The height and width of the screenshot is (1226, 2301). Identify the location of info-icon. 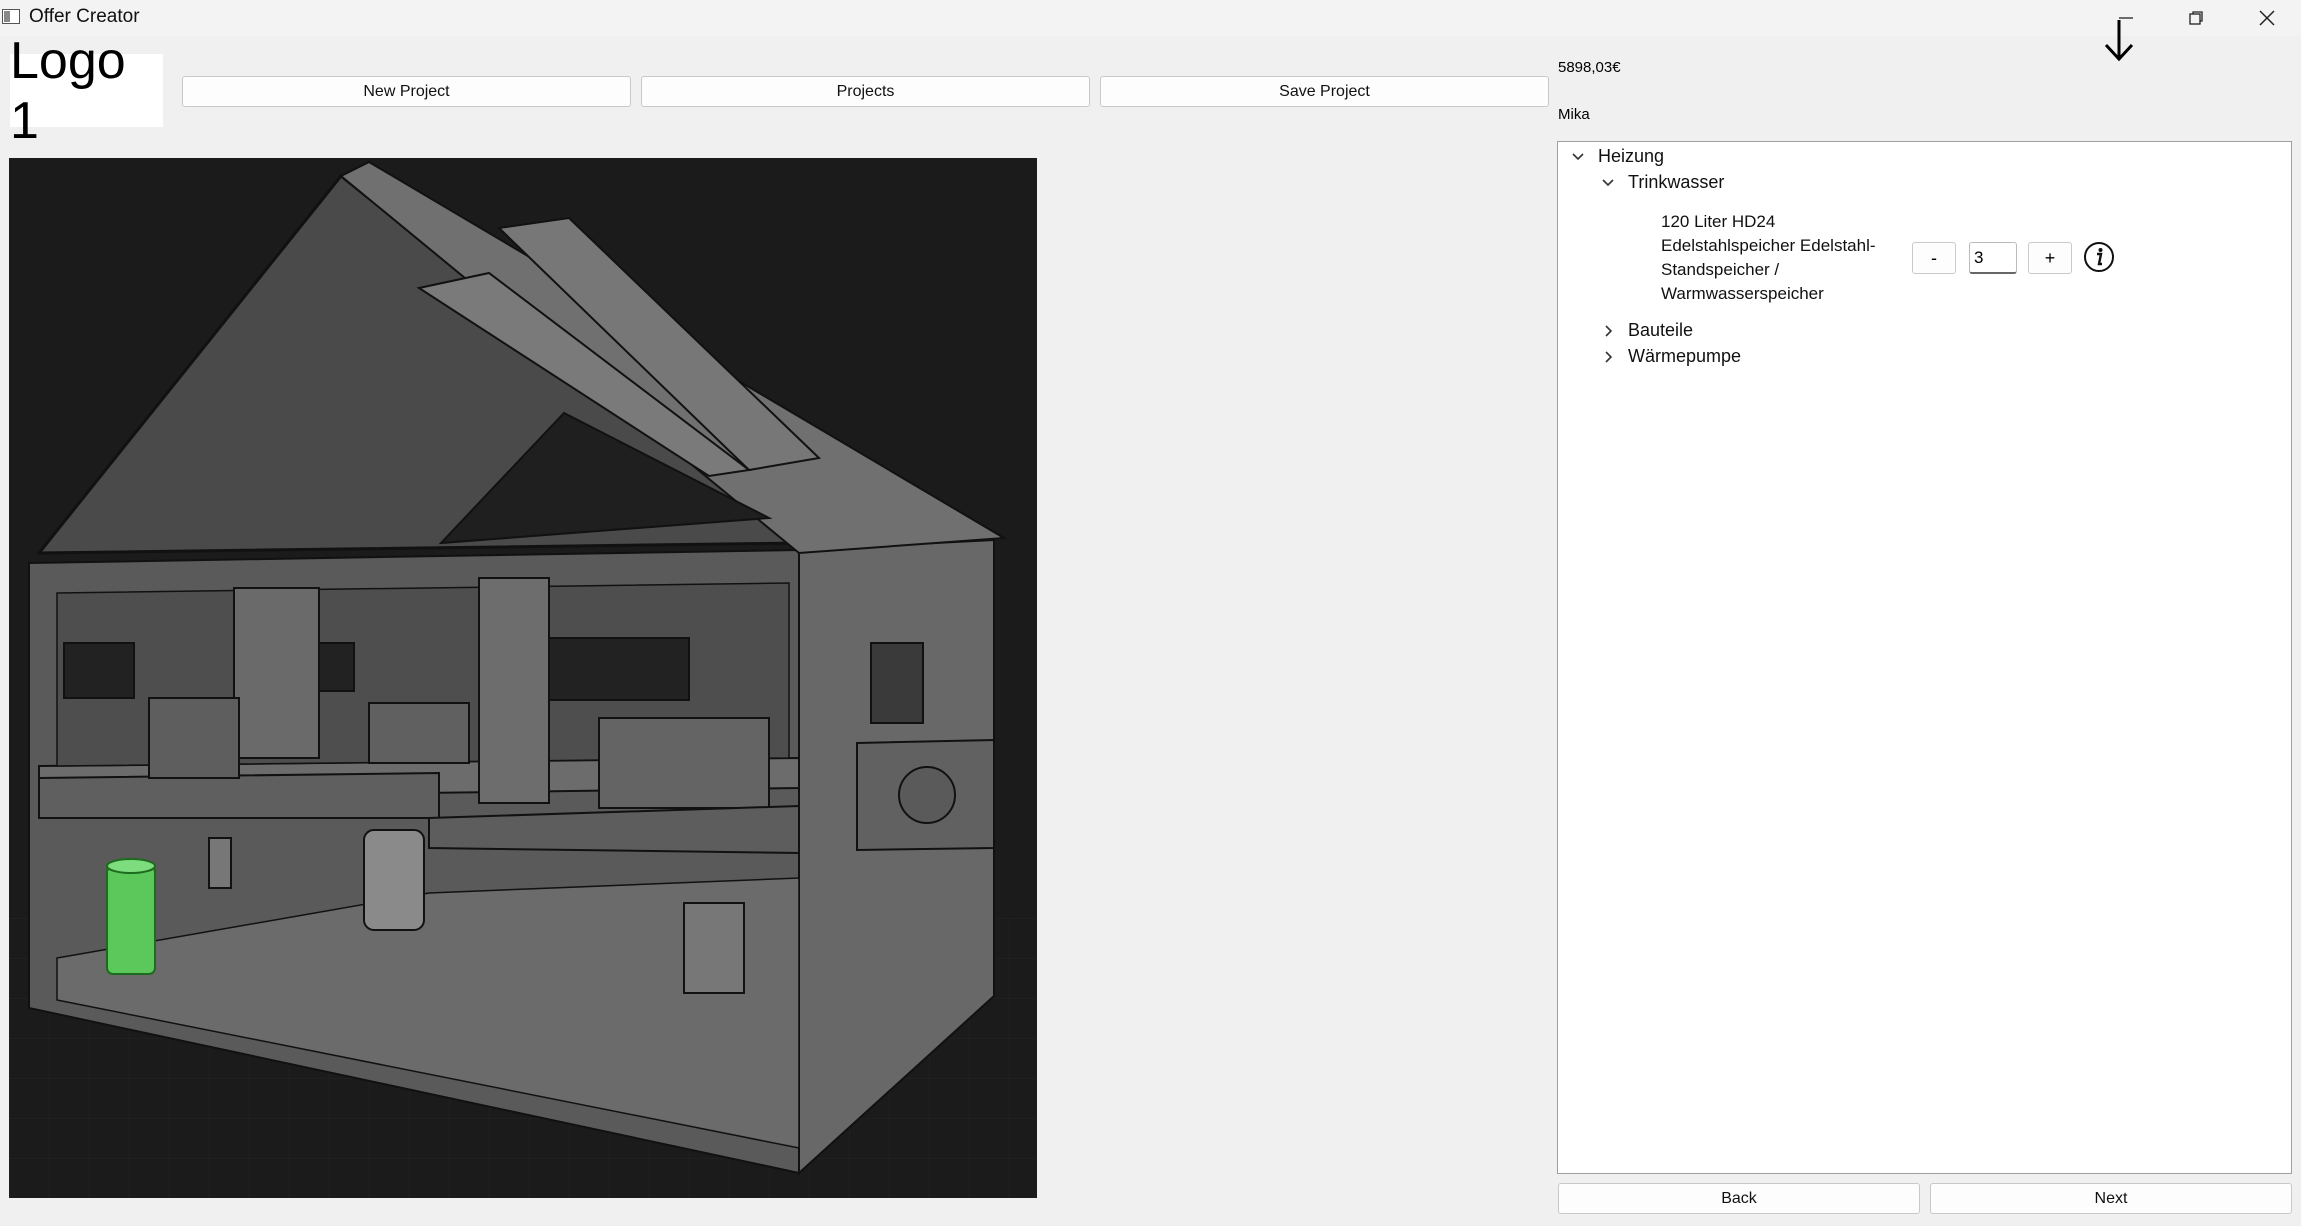
(2099, 257).